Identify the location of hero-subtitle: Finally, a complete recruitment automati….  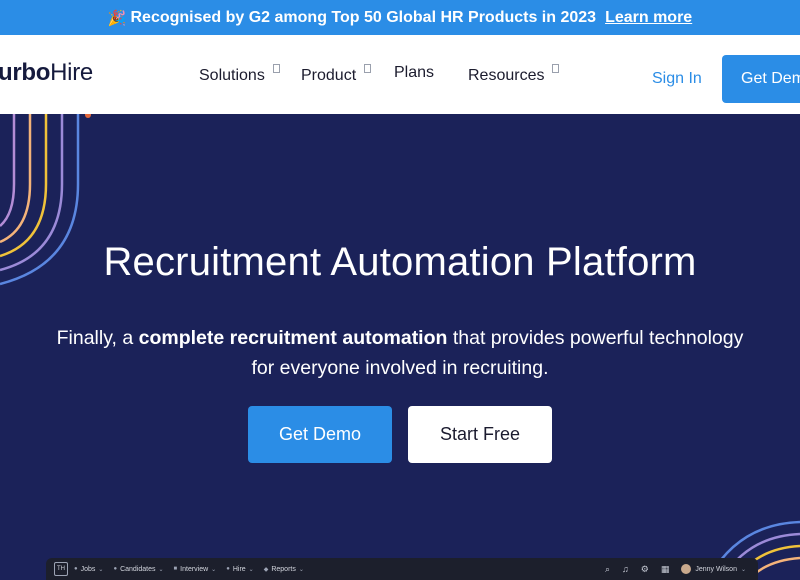
(400, 353).